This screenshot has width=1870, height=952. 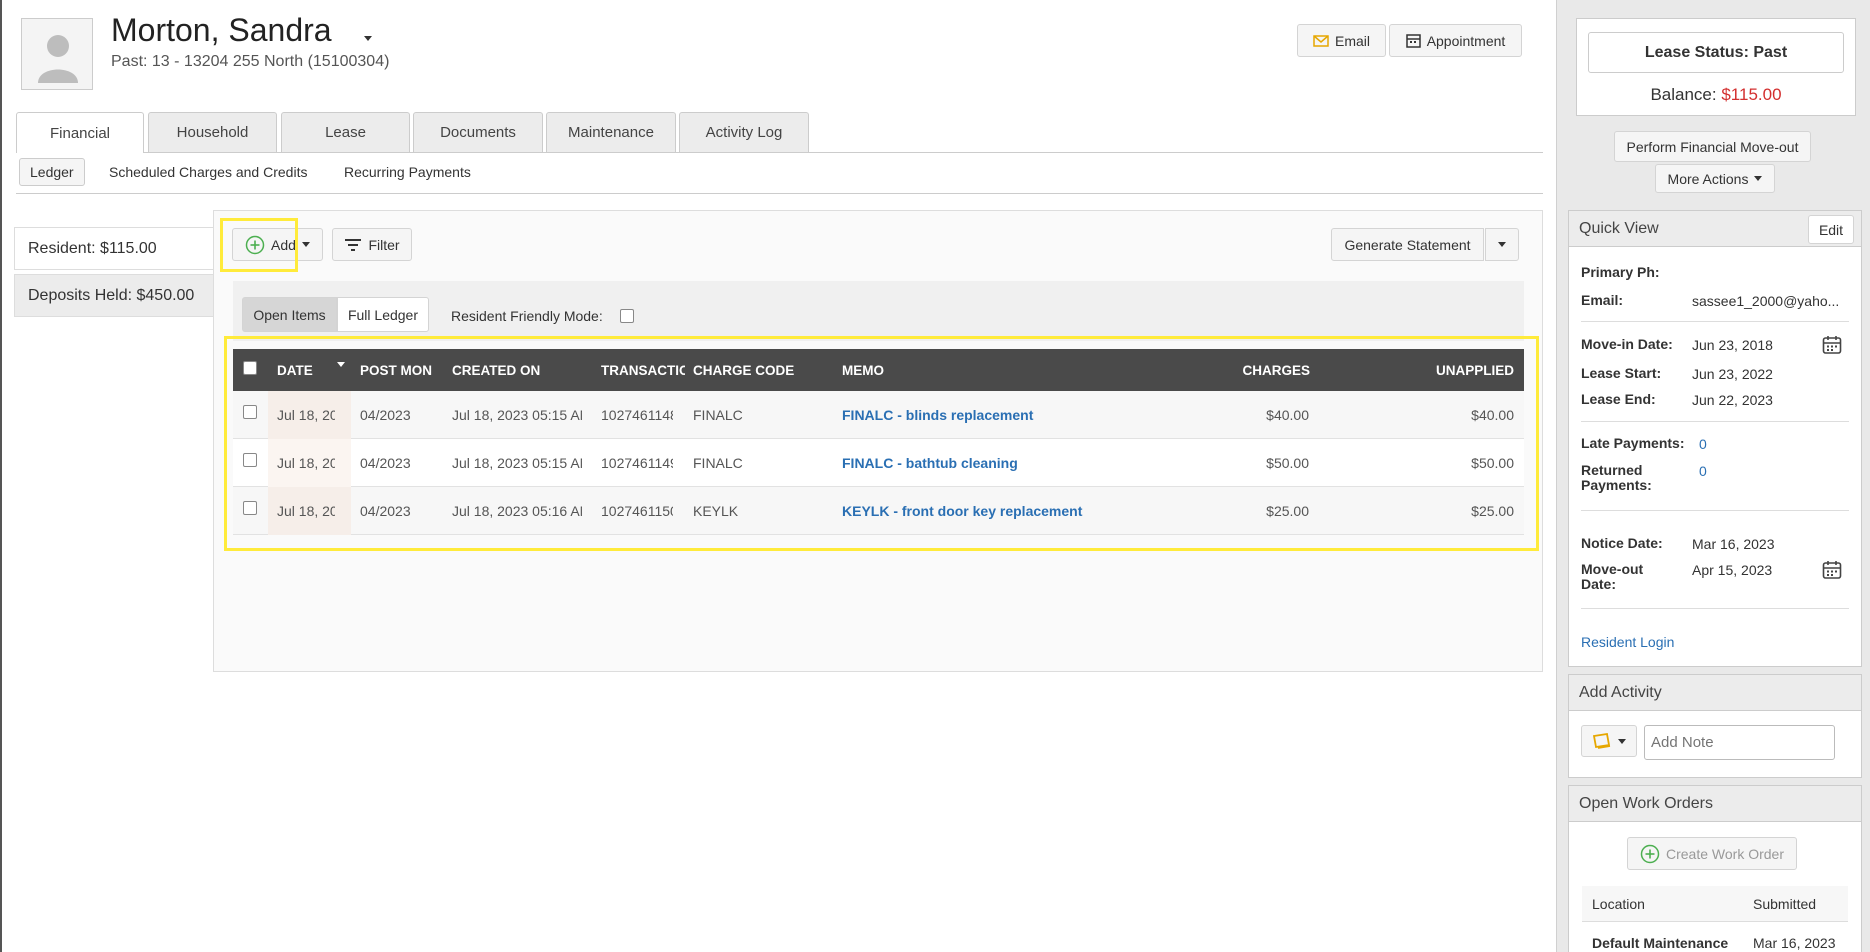 What do you see at coordinates (1715, 229) in the screenshot?
I see `quick-view-header: Quick View Edit` at bounding box center [1715, 229].